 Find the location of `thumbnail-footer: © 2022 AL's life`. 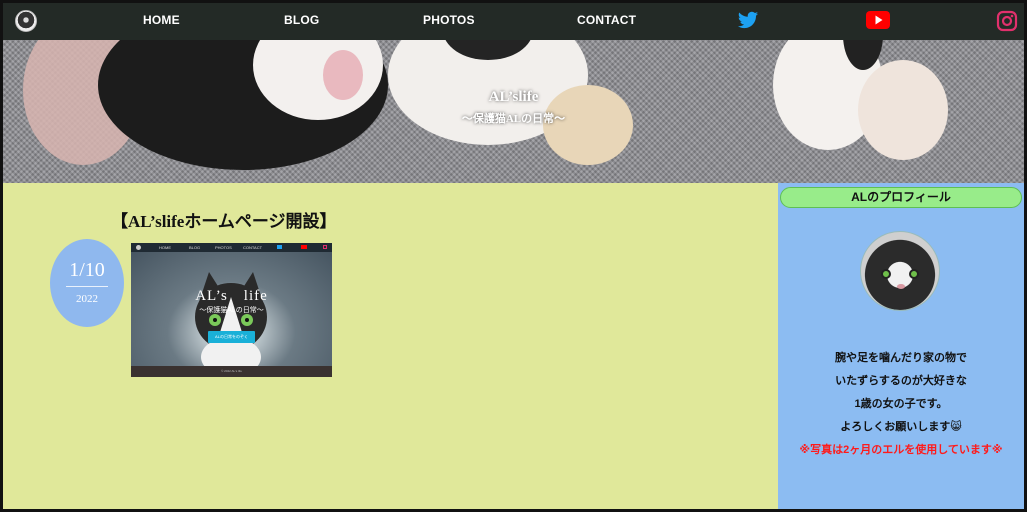

thumbnail-footer: © 2022 AL's life is located at coordinates (231, 371).